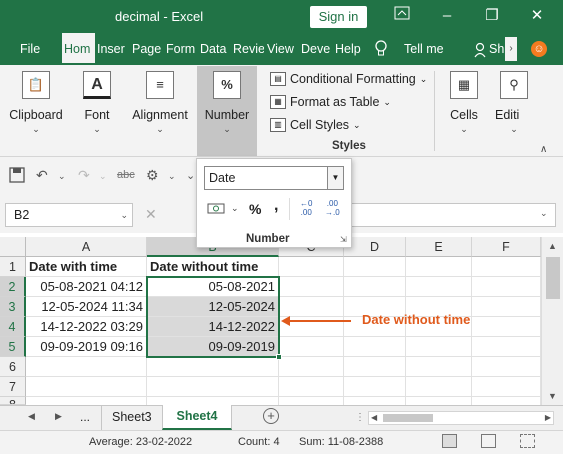  Describe the element at coordinates (259, 442) in the screenshot. I see `status-count: Count: 4` at that location.